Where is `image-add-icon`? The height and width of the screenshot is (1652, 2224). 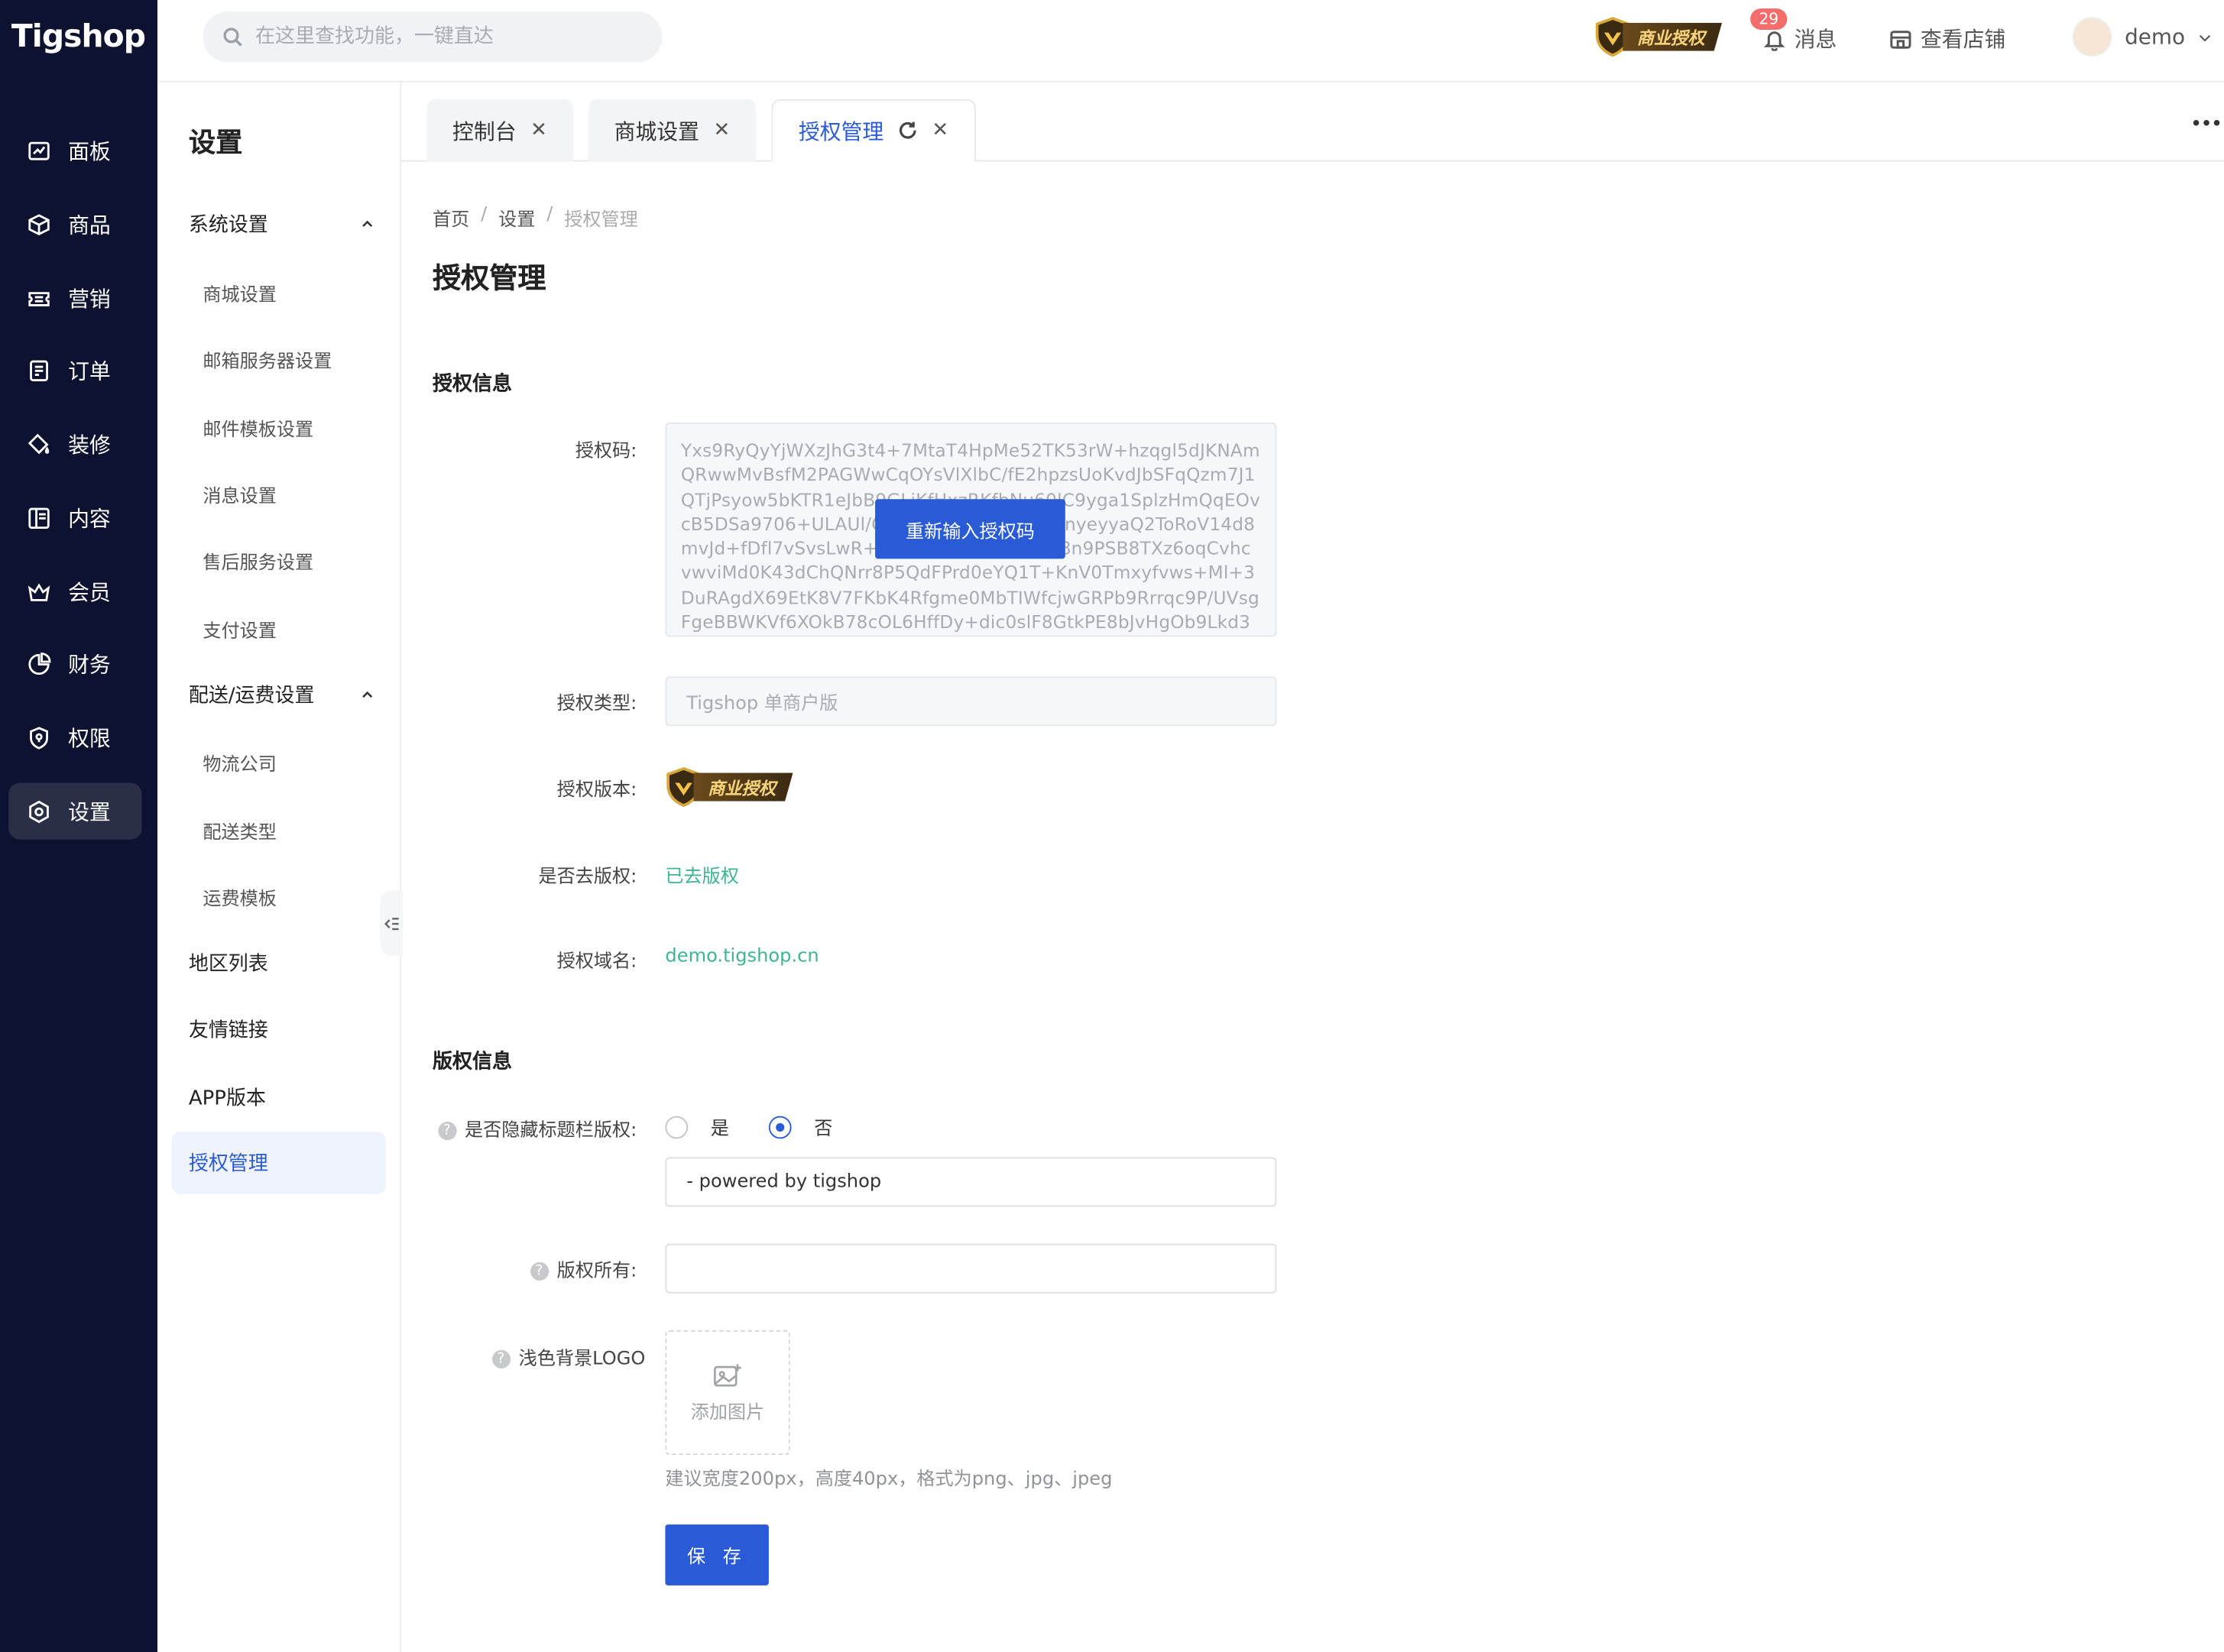
image-add-icon is located at coordinates (727, 1374).